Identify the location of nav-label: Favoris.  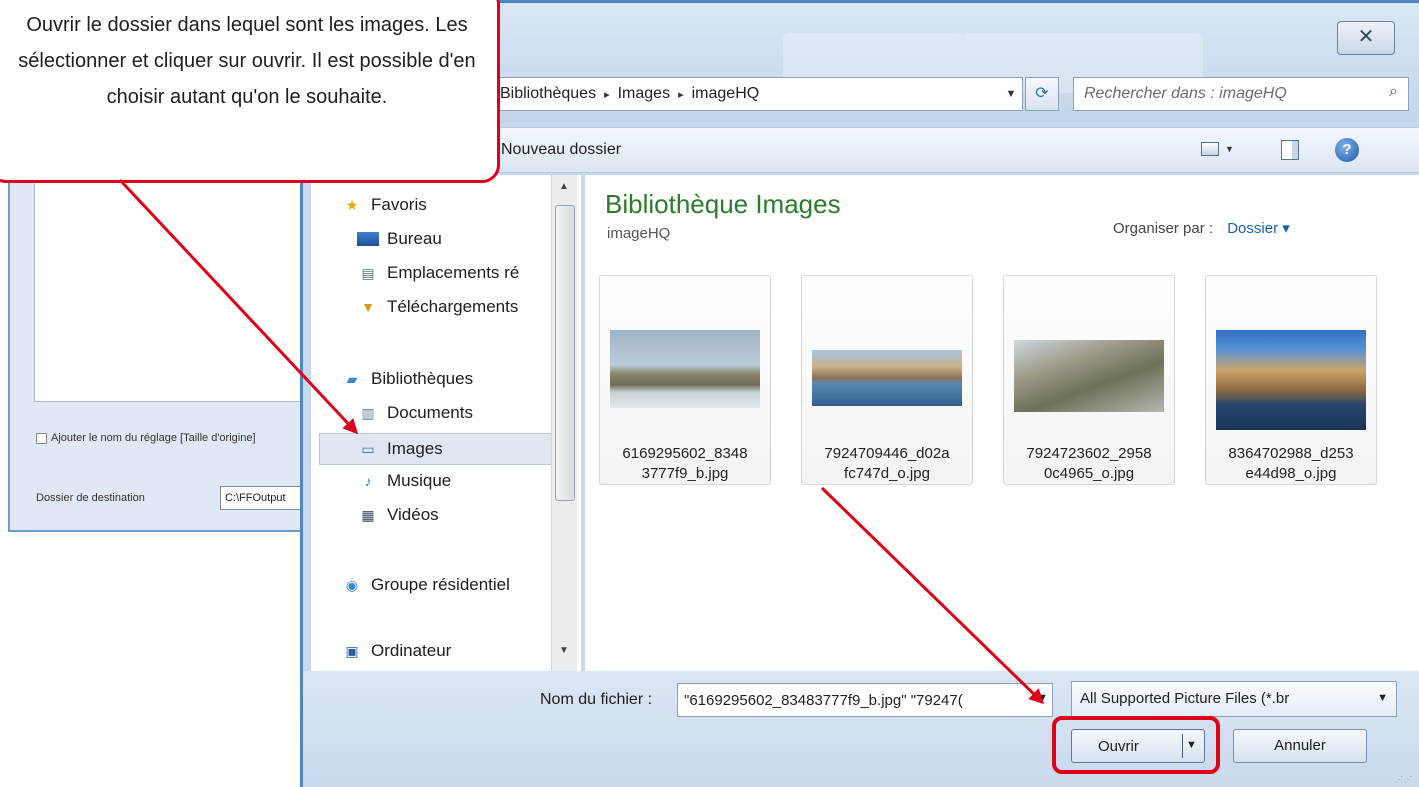
(399, 204).